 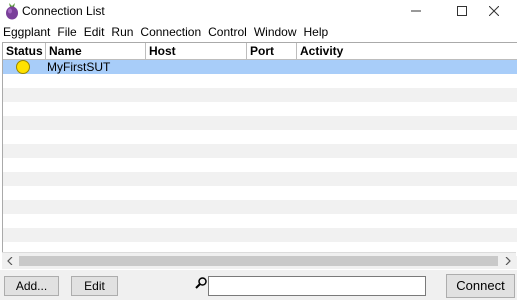 I want to click on horizontal-scrollbar, so click(x=259, y=260).